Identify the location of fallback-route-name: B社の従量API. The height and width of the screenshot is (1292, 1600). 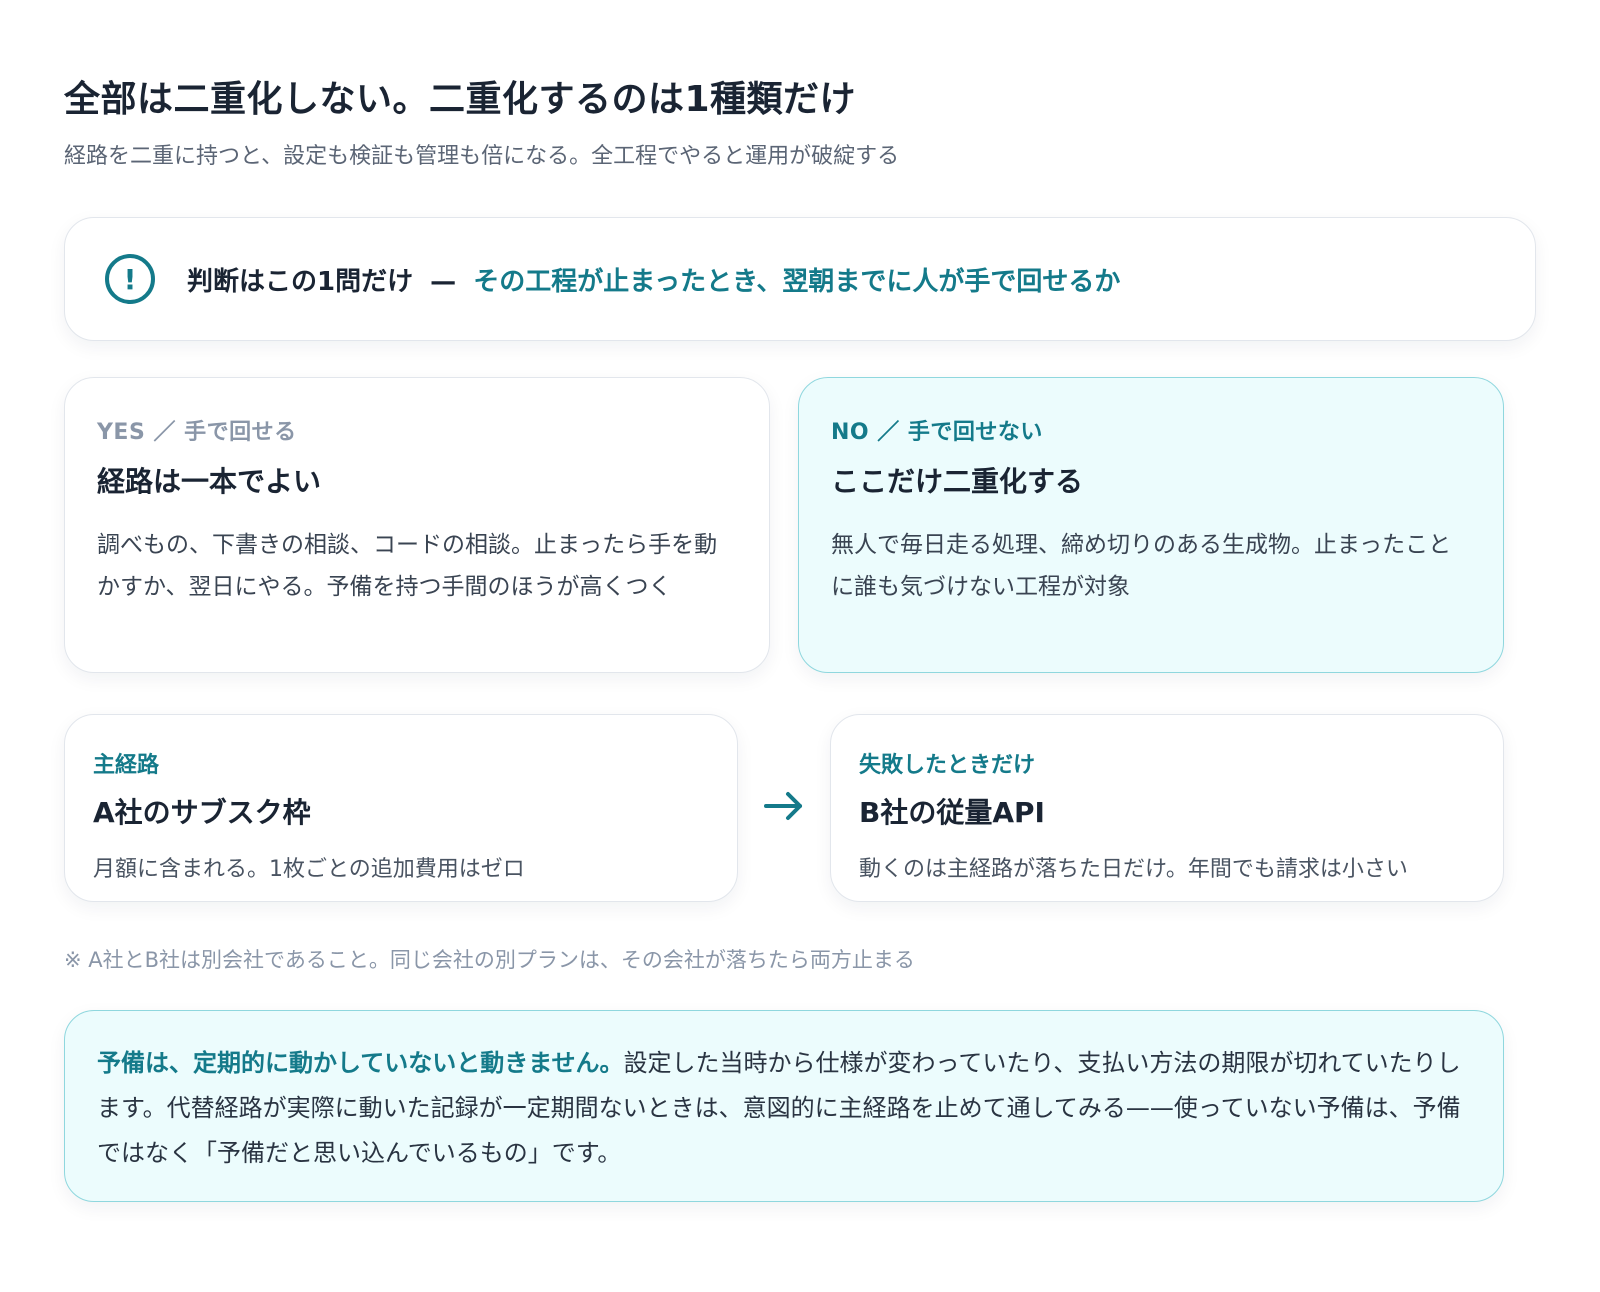
(952, 812).